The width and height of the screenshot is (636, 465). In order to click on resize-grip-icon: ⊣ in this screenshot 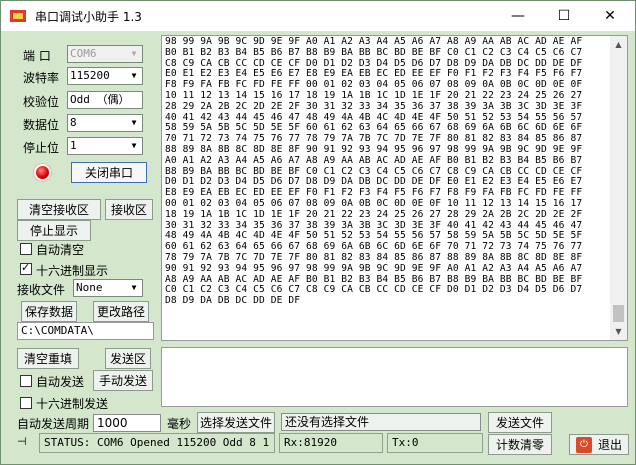, I will do `click(22, 441)`.